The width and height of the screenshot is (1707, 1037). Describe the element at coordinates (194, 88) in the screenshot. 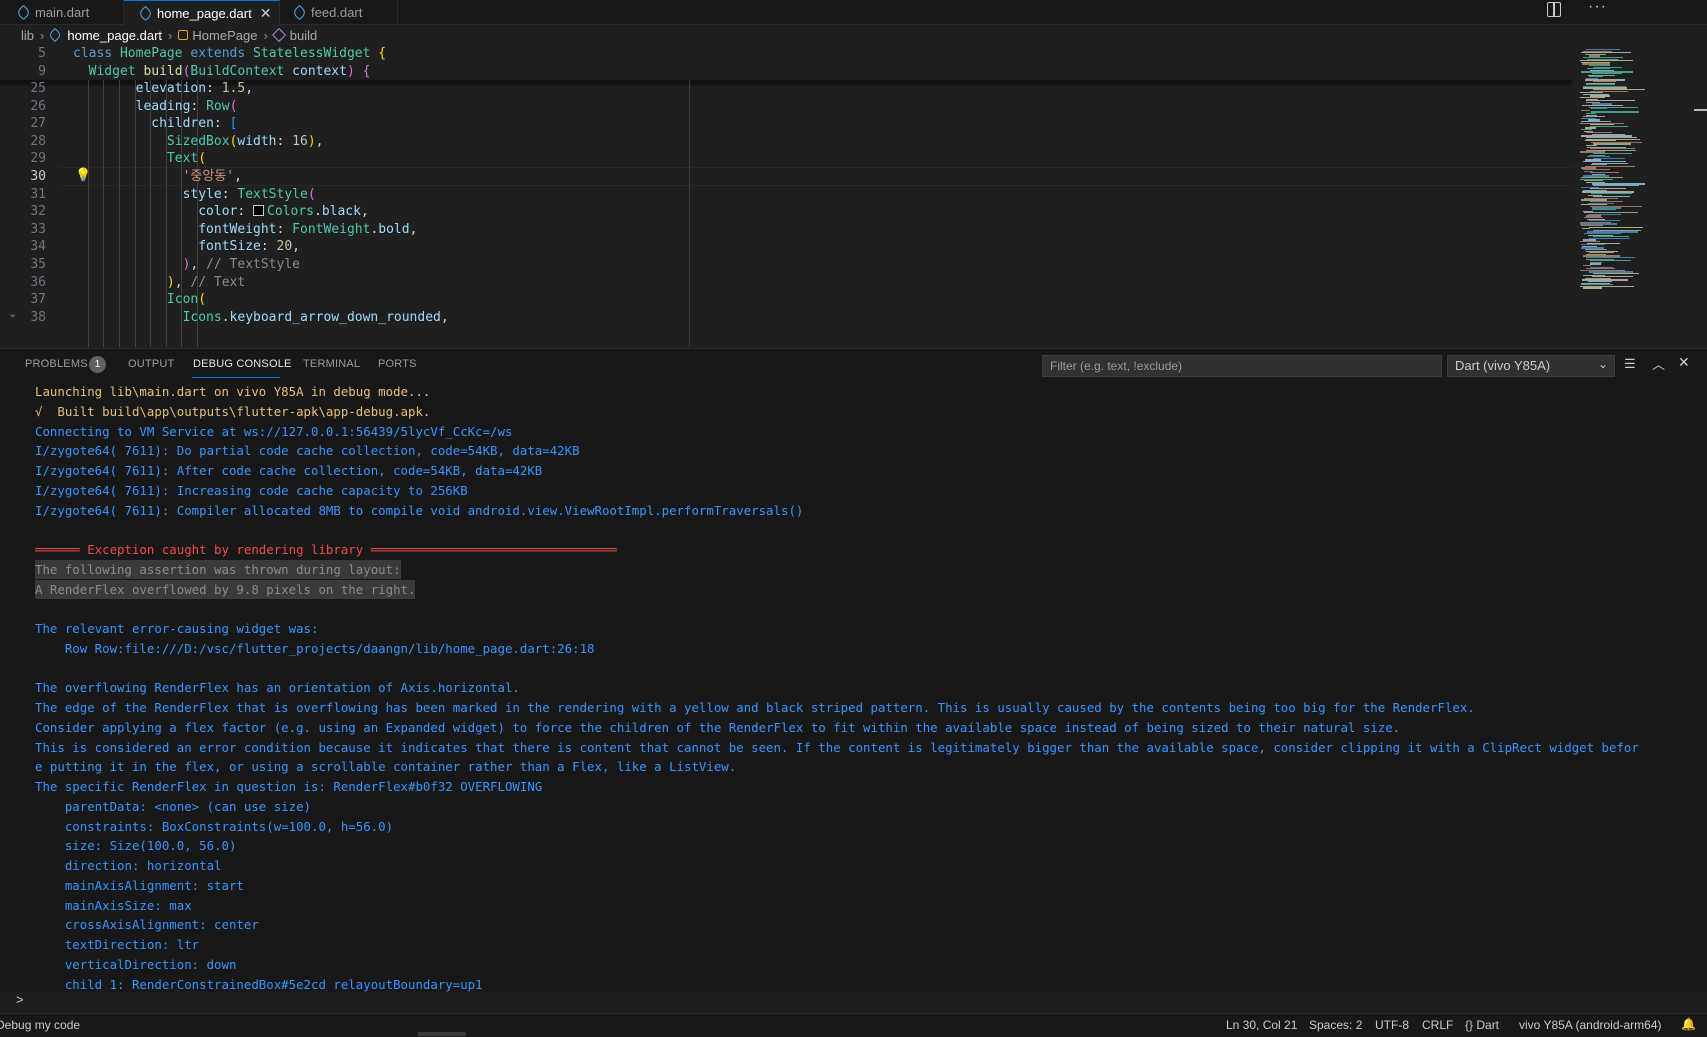

I see `code-text: elevation: 1.5,` at that location.